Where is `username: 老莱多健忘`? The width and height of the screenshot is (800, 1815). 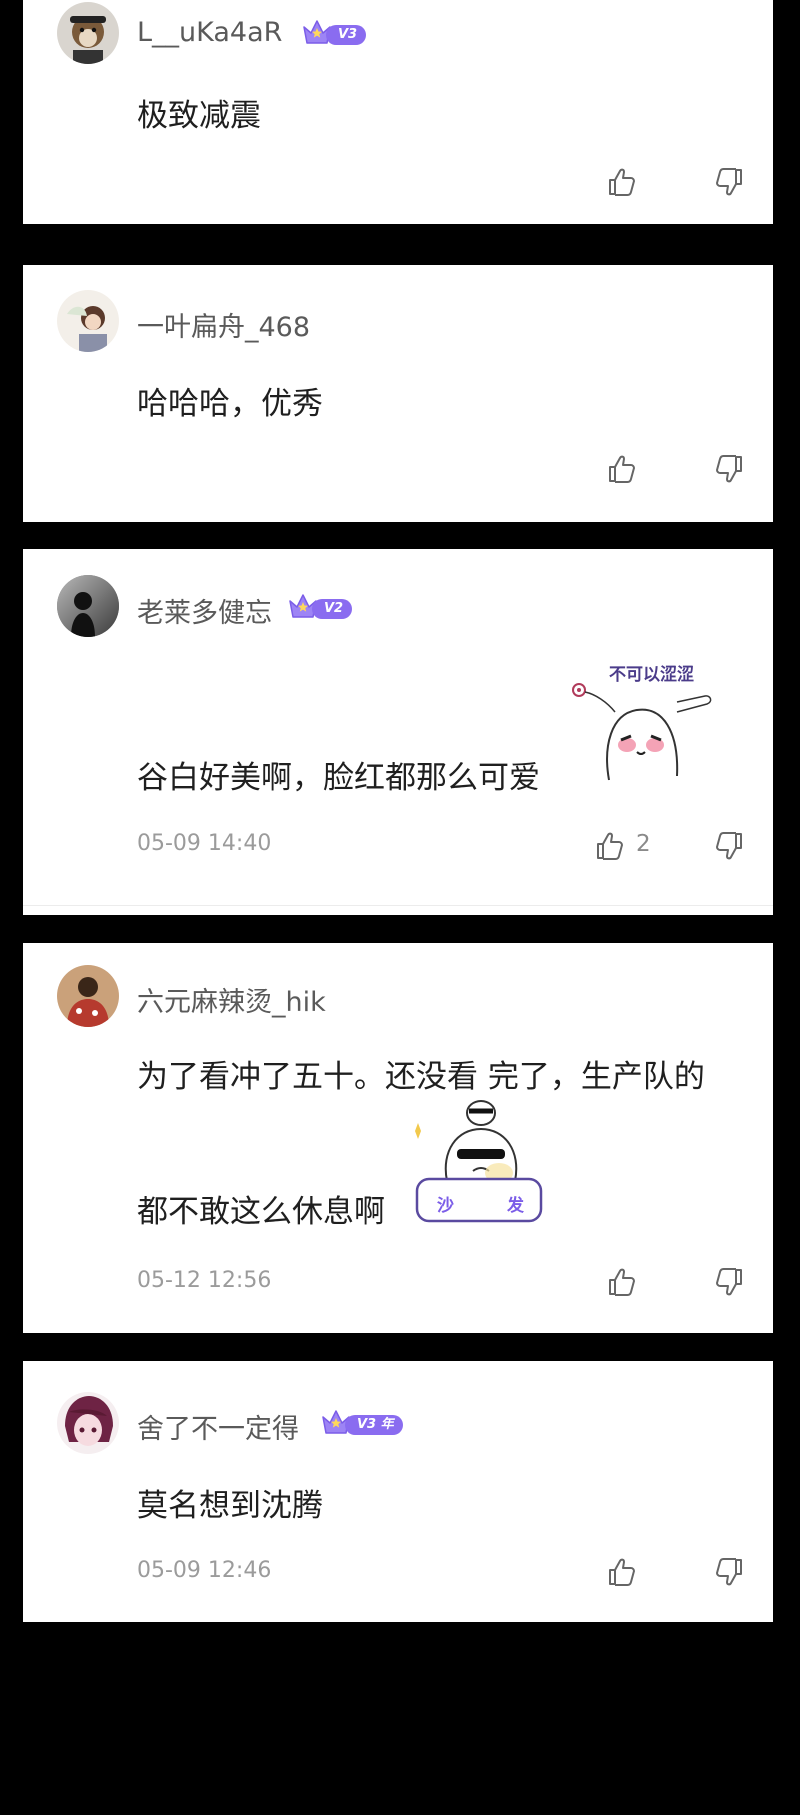 username: 老莱多健忘 is located at coordinates (204, 610).